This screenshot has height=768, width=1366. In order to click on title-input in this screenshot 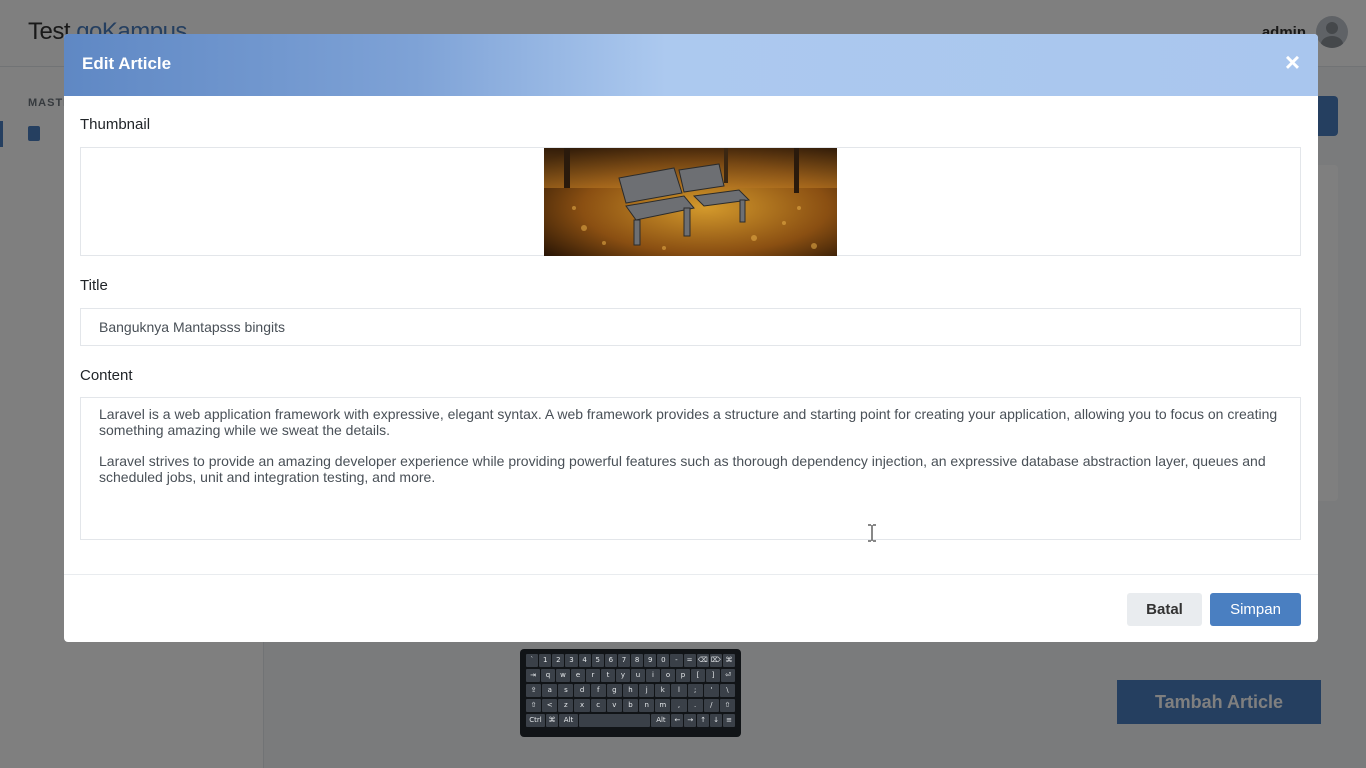, I will do `click(690, 327)`.